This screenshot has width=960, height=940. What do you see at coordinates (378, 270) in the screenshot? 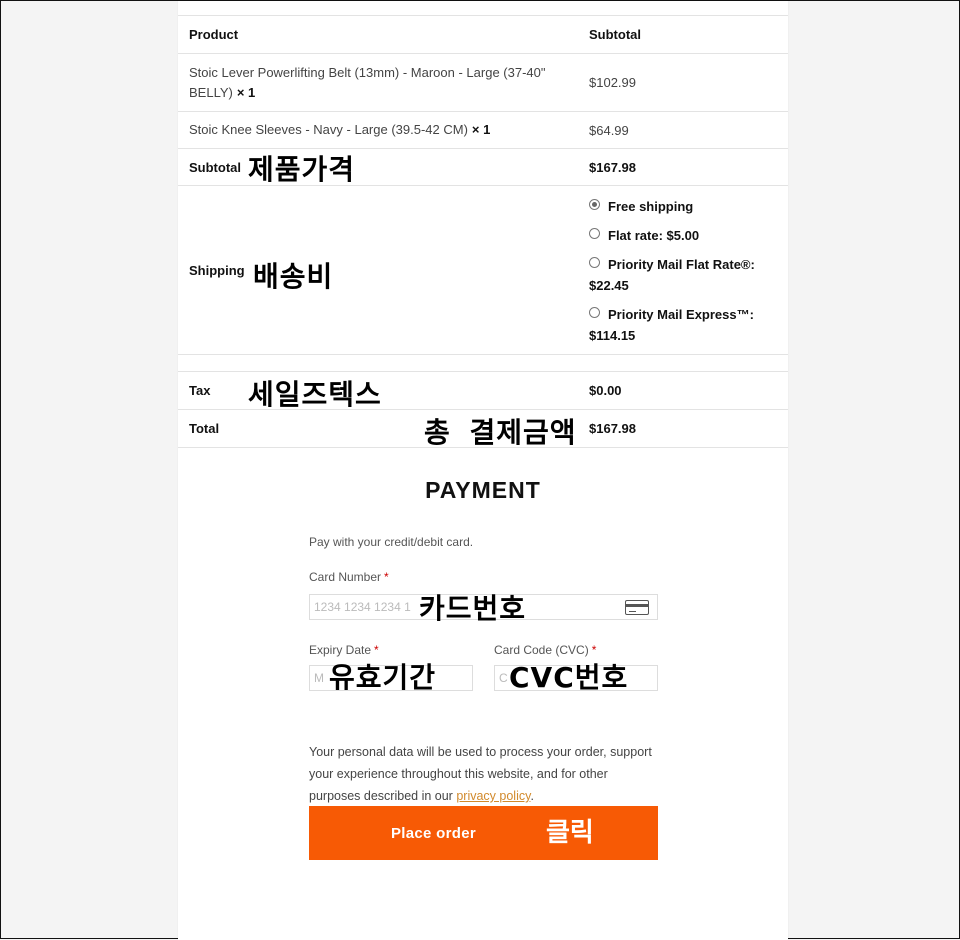
I see `shipping-label: Shipping` at bounding box center [378, 270].